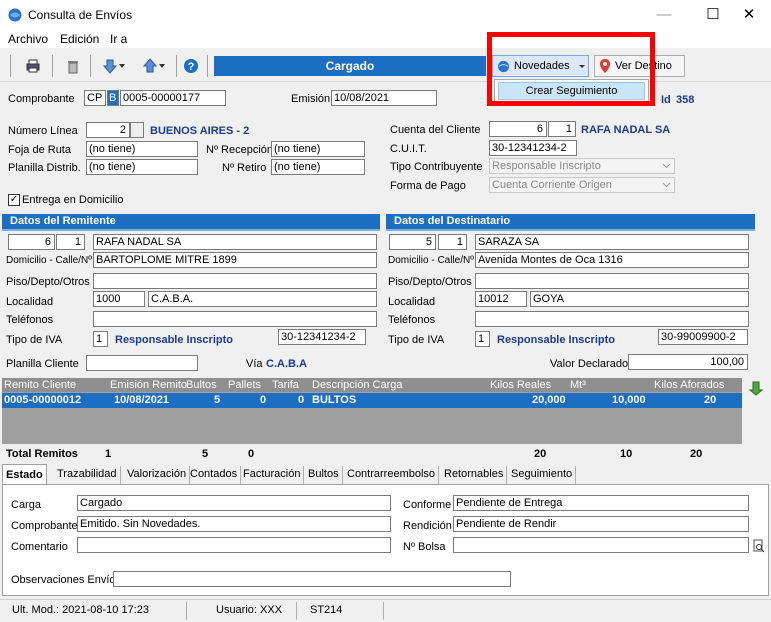  Describe the element at coordinates (666, 100) in the screenshot. I see `id-label: Id` at that location.